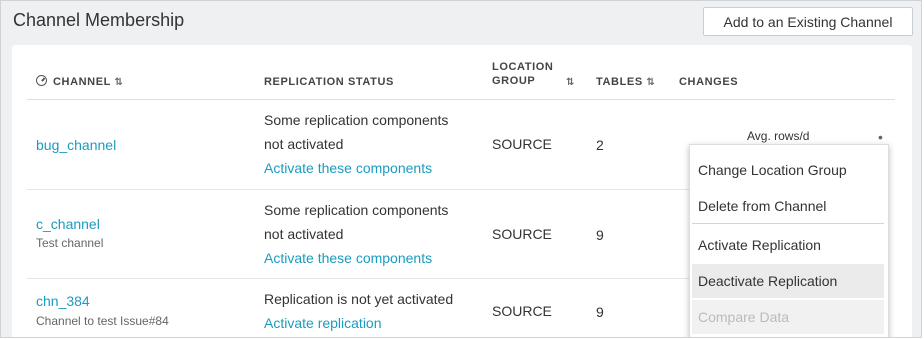 This screenshot has height=339, width=924. What do you see at coordinates (359, 299) in the screenshot?
I see `status-line: Replication is not yet activated` at bounding box center [359, 299].